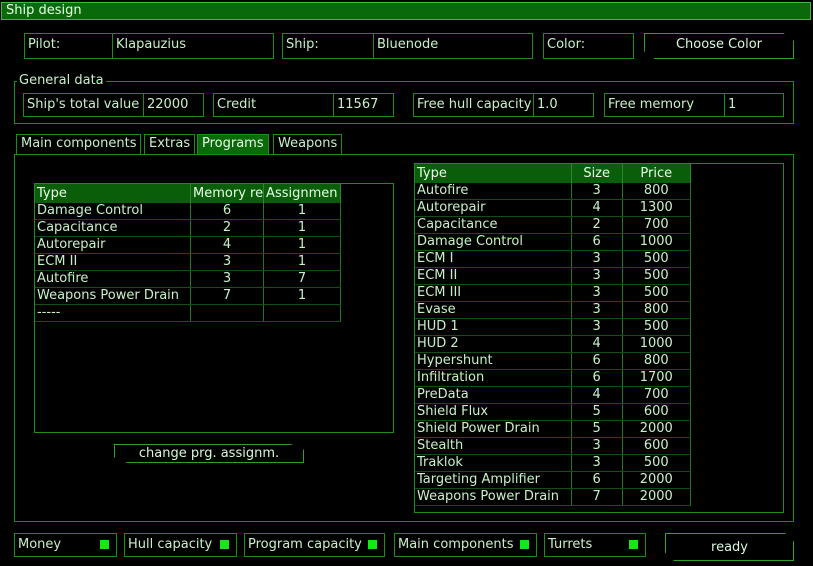 This screenshot has height=566, width=813. What do you see at coordinates (553, 361) in the screenshot?
I see `catalog-row: Hypershunt 6 800` at bounding box center [553, 361].